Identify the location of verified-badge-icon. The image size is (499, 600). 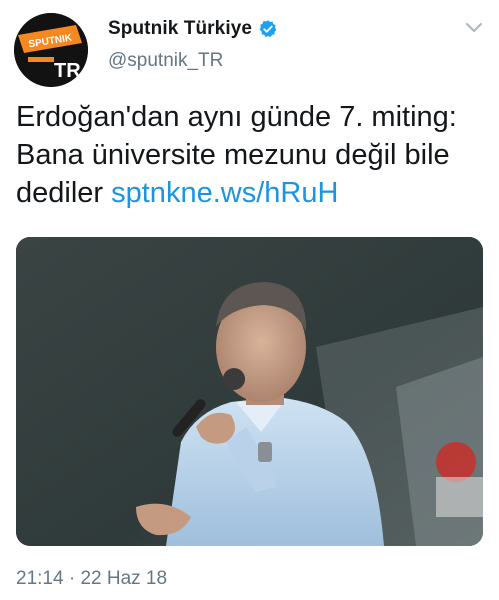
(268, 28).